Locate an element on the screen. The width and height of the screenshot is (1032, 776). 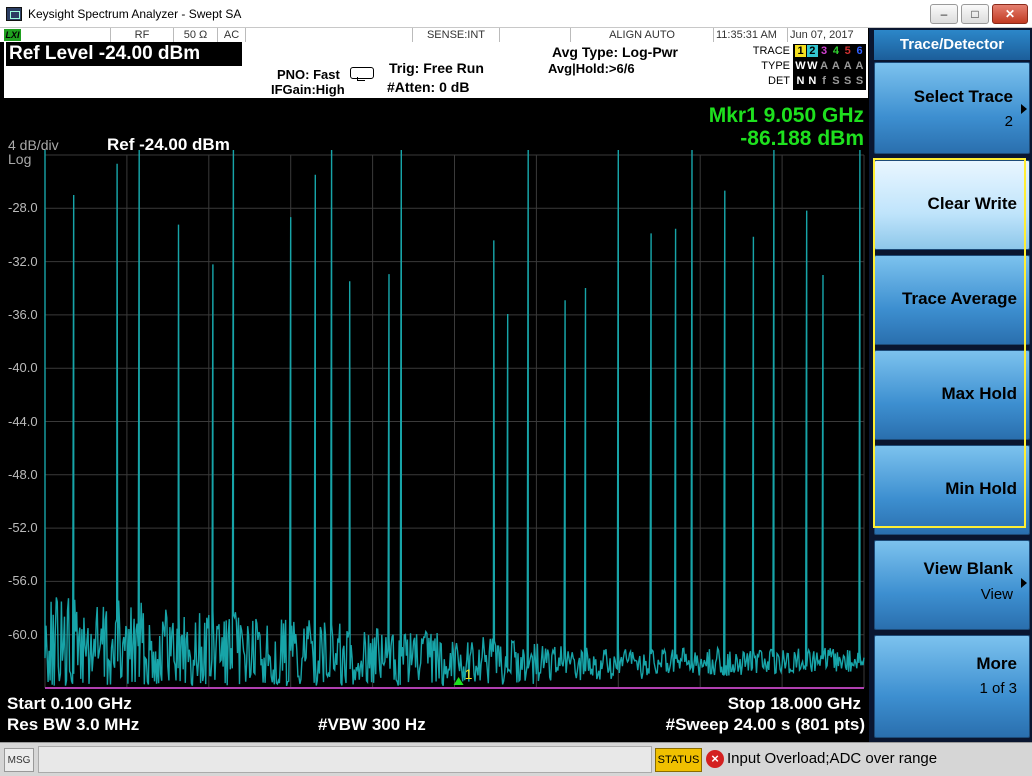
more-label: More is located at coordinates (996, 663).